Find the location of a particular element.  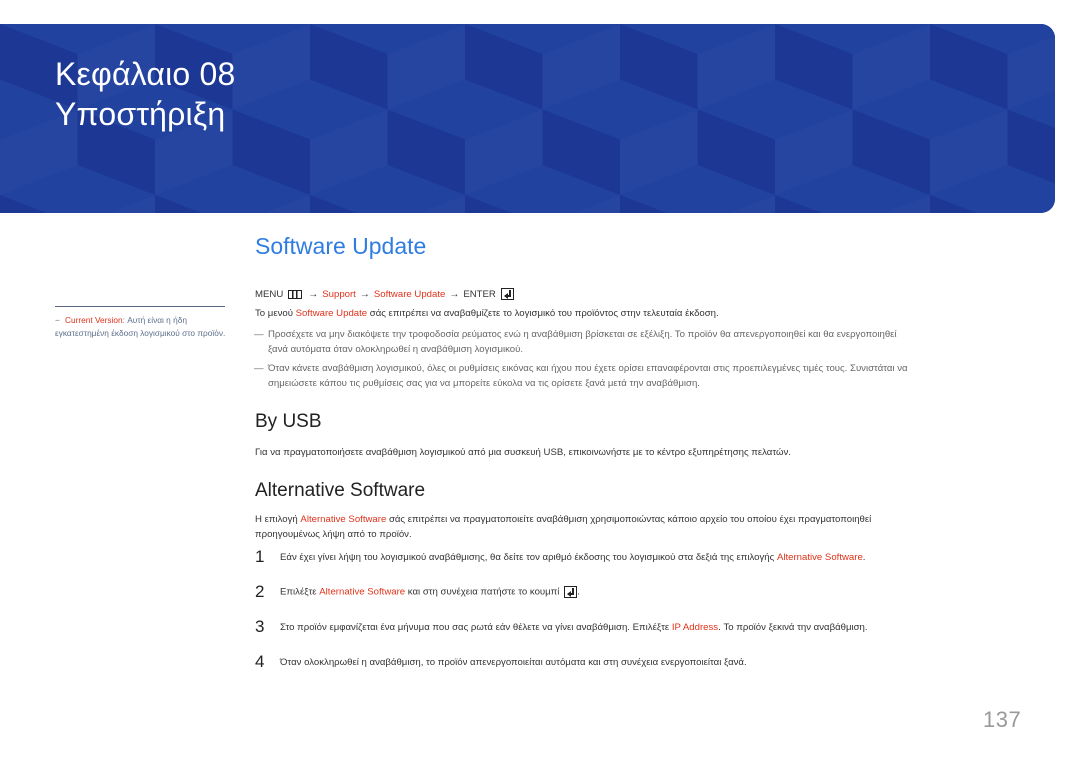

enter-label: ENTER is located at coordinates (479, 294).